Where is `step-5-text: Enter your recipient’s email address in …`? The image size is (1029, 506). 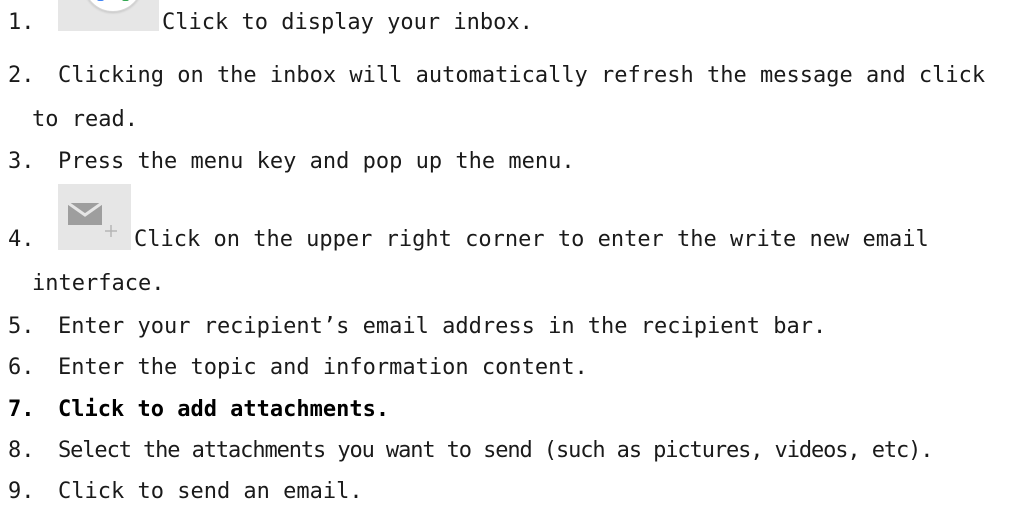
step-5-text: Enter your recipient’s email address in … is located at coordinates (442, 326).